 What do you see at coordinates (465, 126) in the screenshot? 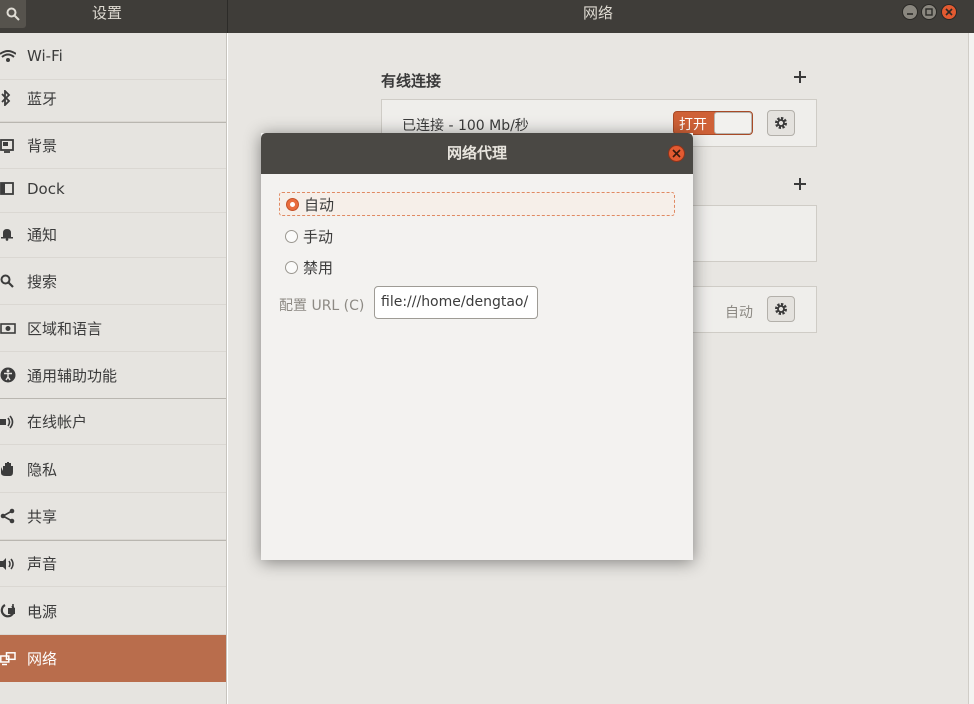
I see `wired-status: 已连接 - 100 Mb/秒` at bounding box center [465, 126].